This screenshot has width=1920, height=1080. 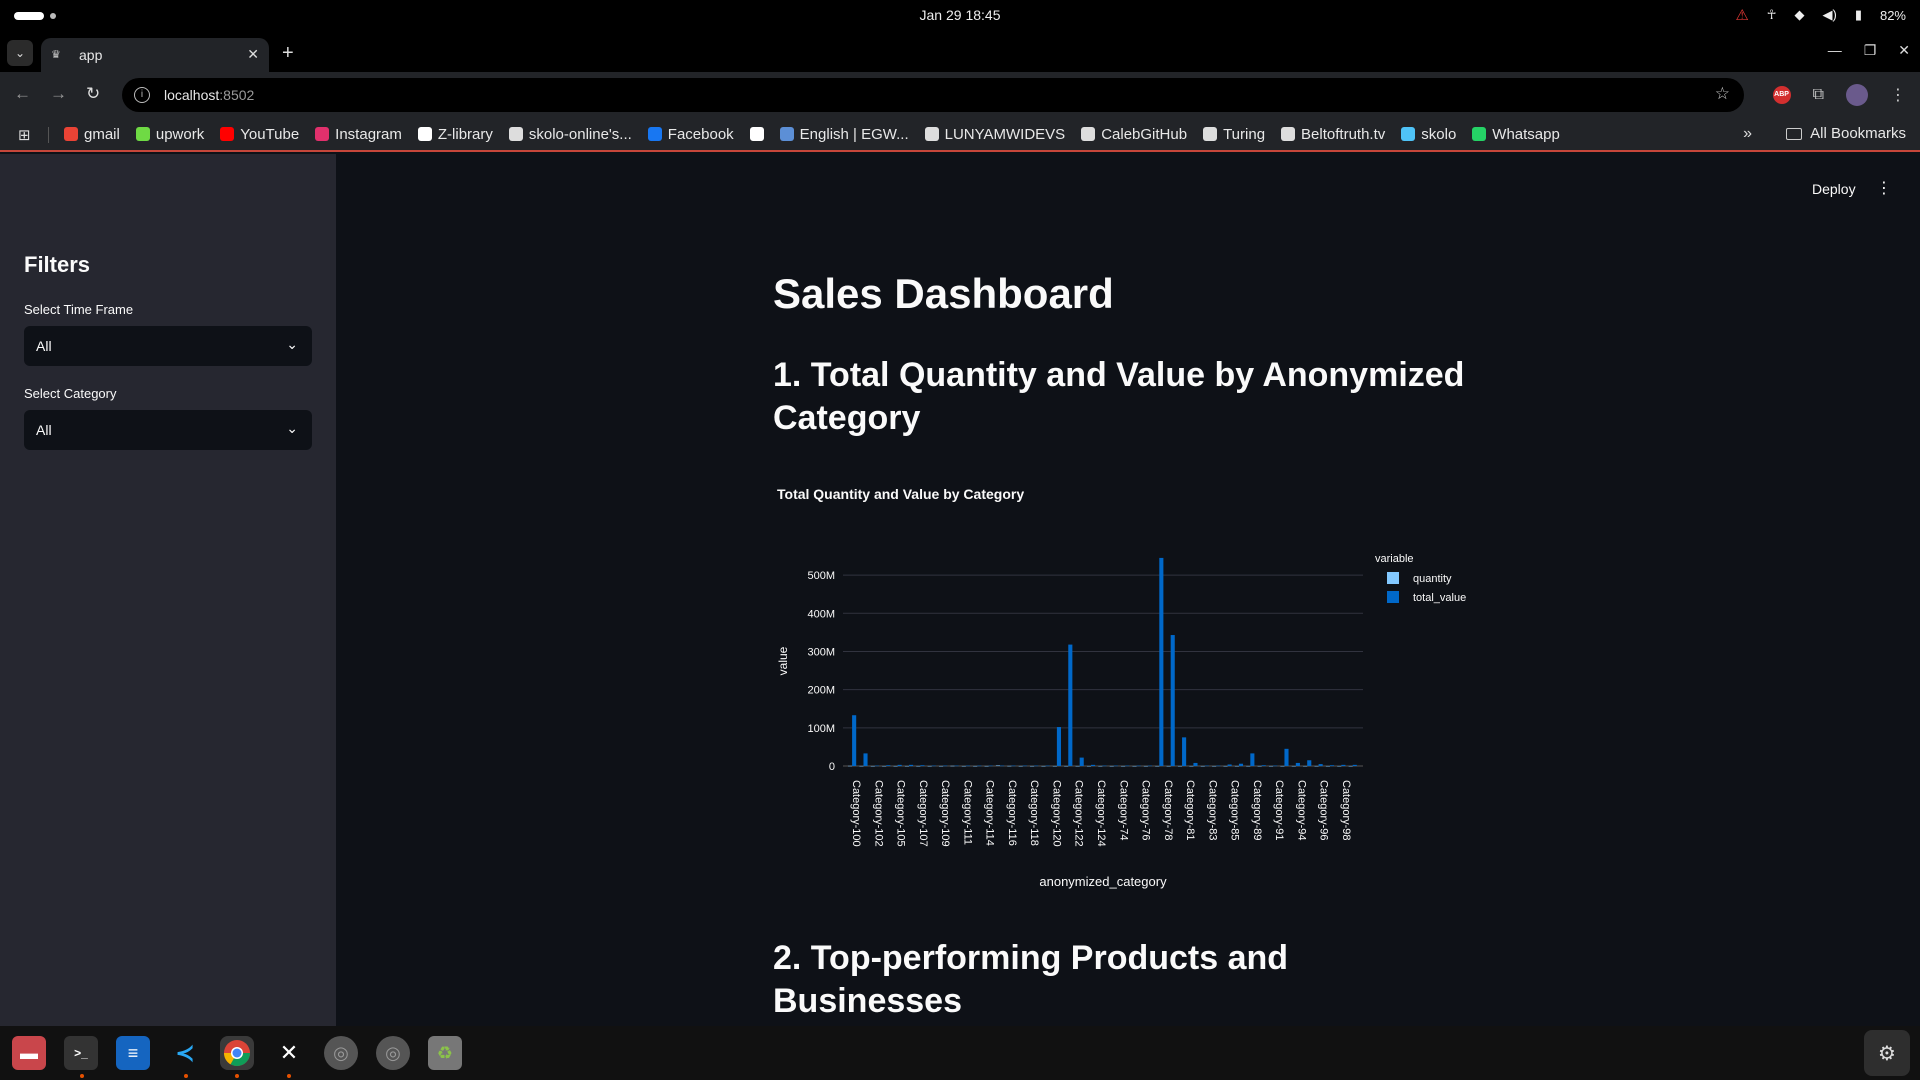 I want to click on bookmark-item: Whatsapp, so click(x=1516, y=134).